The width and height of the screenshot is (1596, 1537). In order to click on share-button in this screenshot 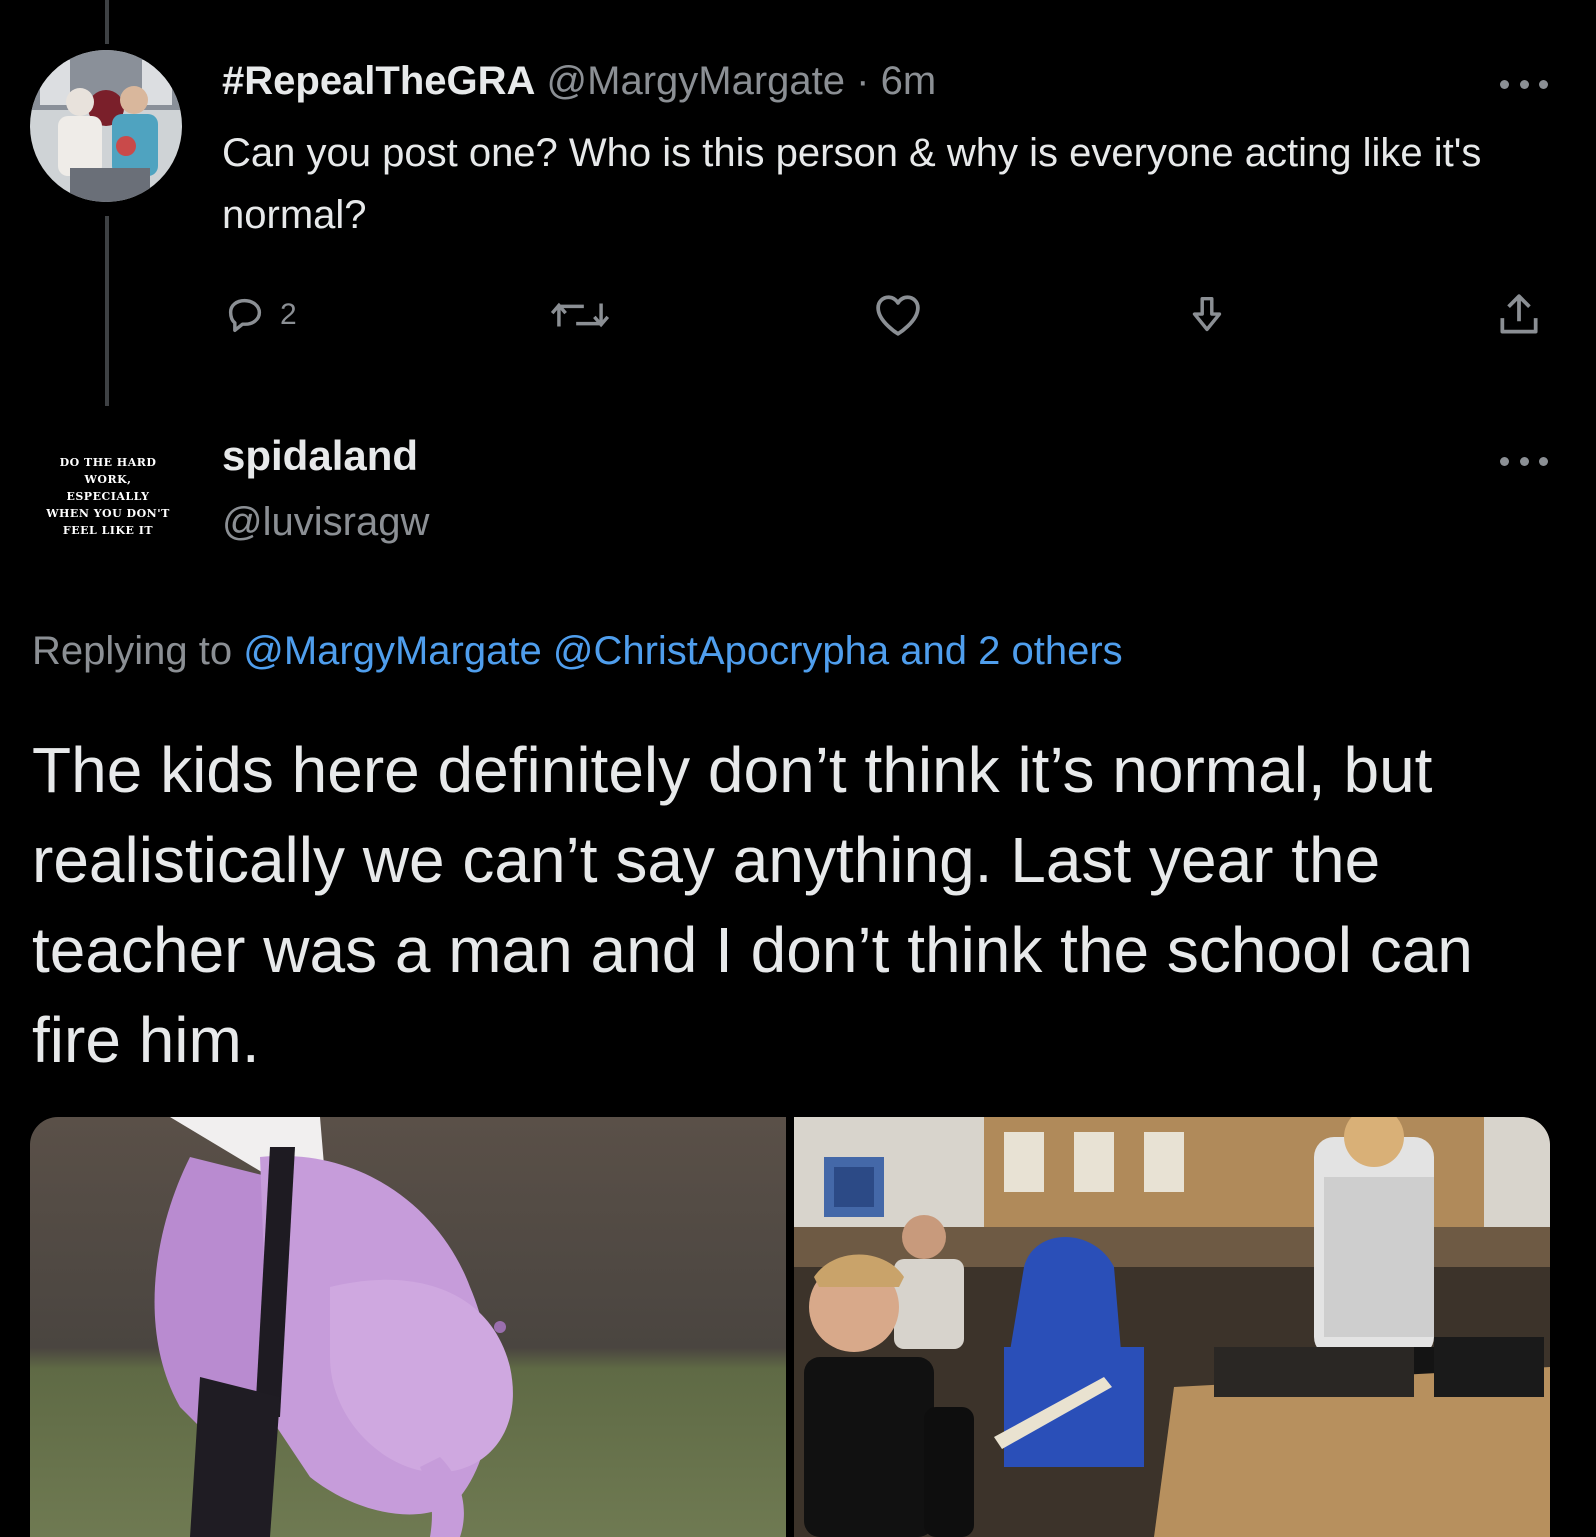, I will do `click(1519, 315)`.